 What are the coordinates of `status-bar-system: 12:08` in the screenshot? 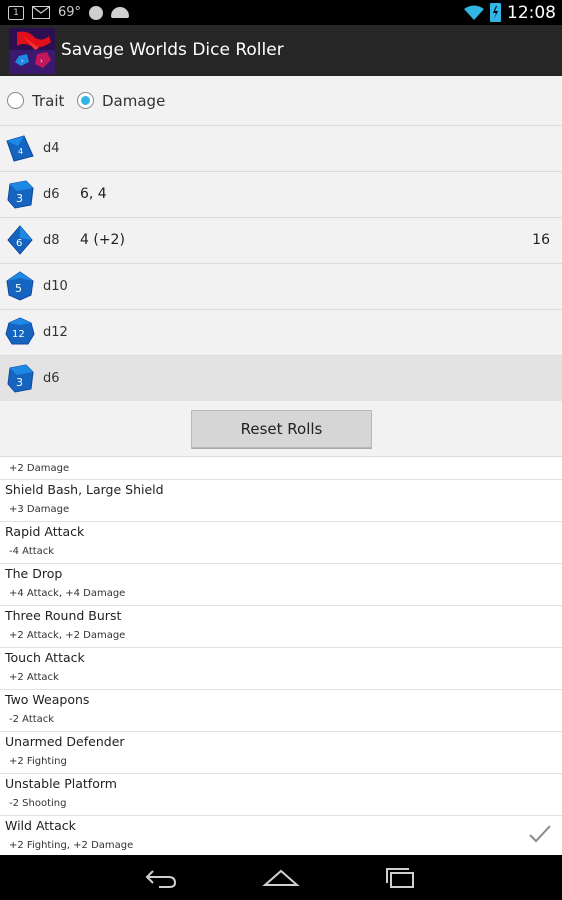 It's located at (510, 12).